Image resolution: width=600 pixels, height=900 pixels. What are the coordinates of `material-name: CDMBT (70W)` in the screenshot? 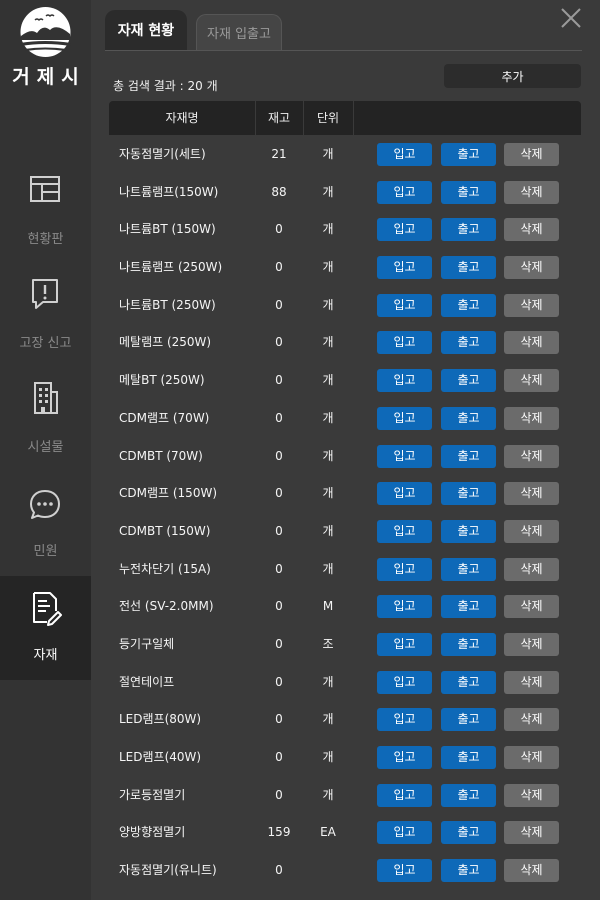 It's located at (161, 455).